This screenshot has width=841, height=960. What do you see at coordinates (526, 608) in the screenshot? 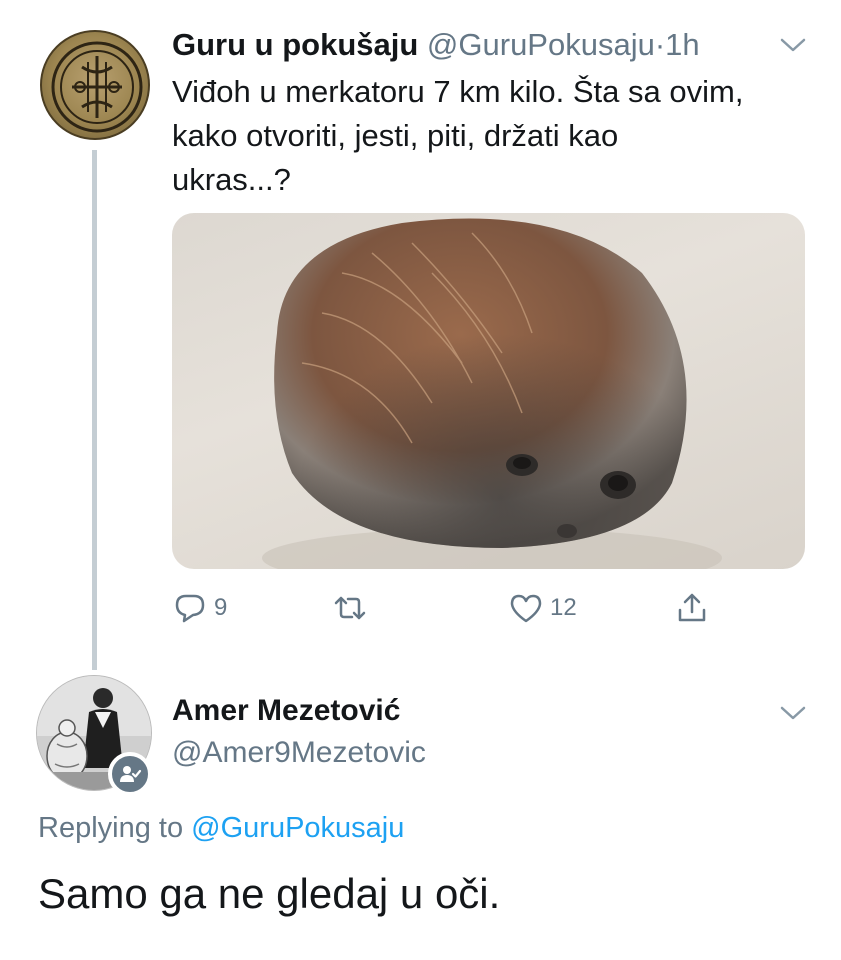
I see `heart-icon` at bounding box center [526, 608].